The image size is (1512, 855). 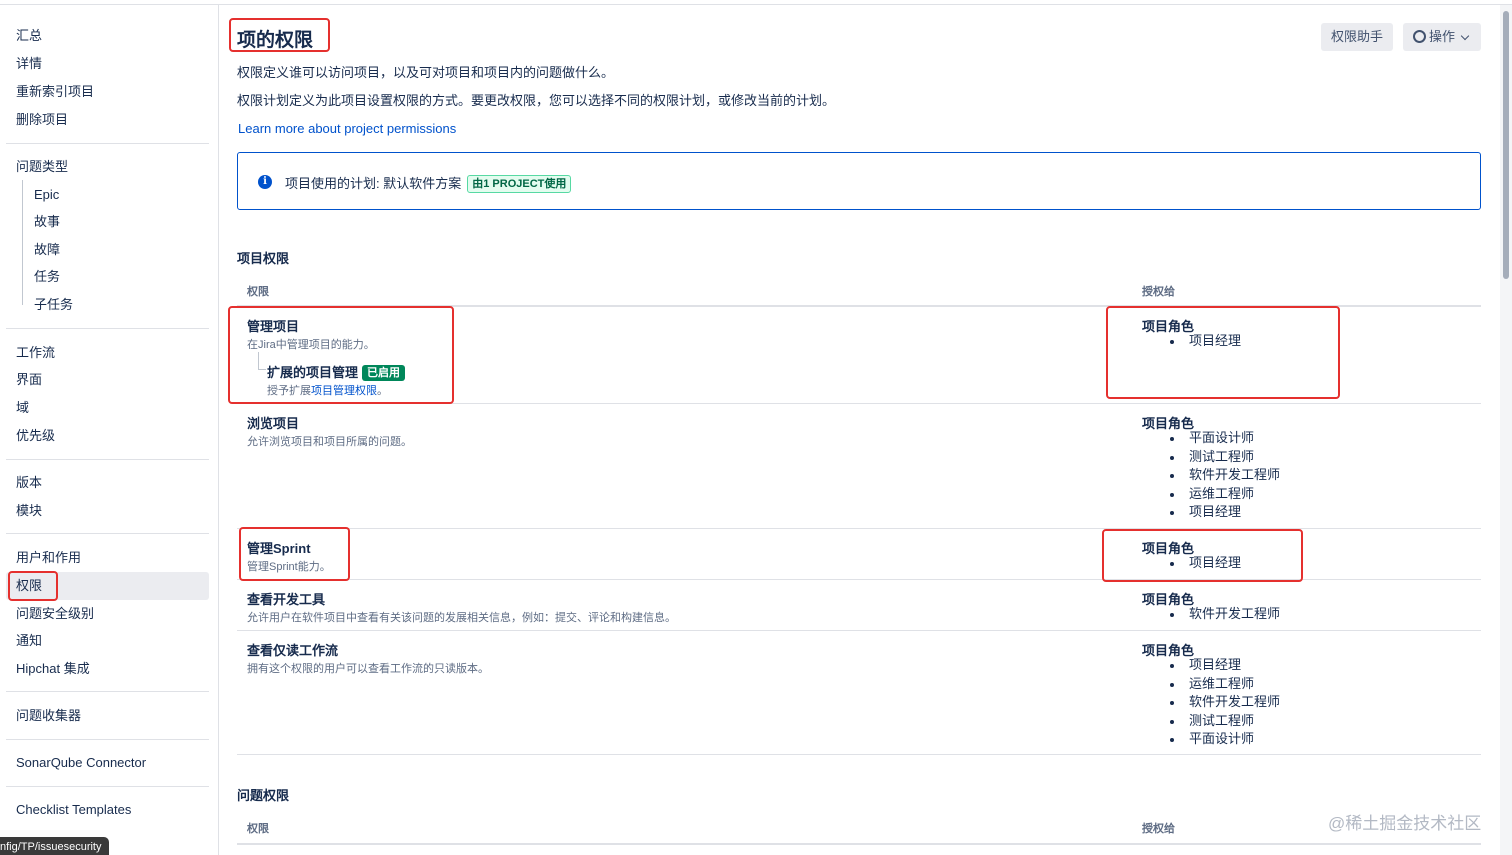 What do you see at coordinates (53, 305) in the screenshot?
I see `sidebar-item-subtask: 子任务` at bounding box center [53, 305].